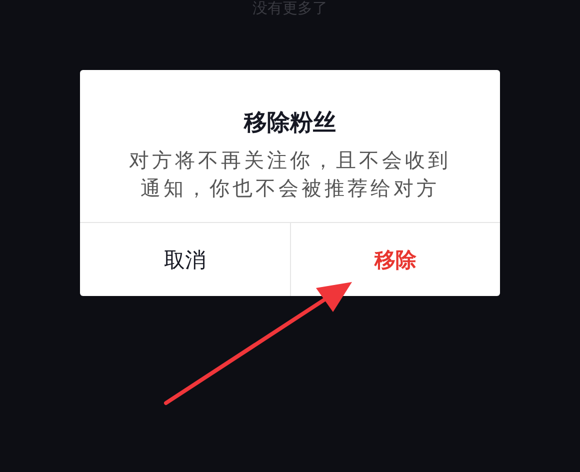  I want to click on cancel-button: 取消, so click(185, 259).